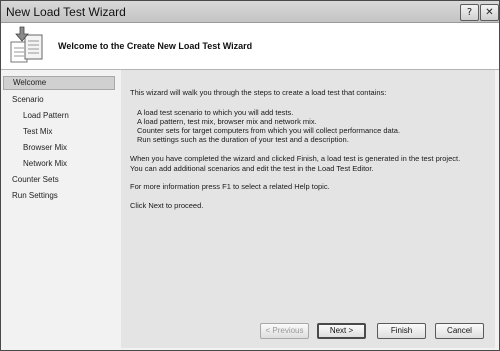  I want to click on next-button: Next >, so click(341, 331).